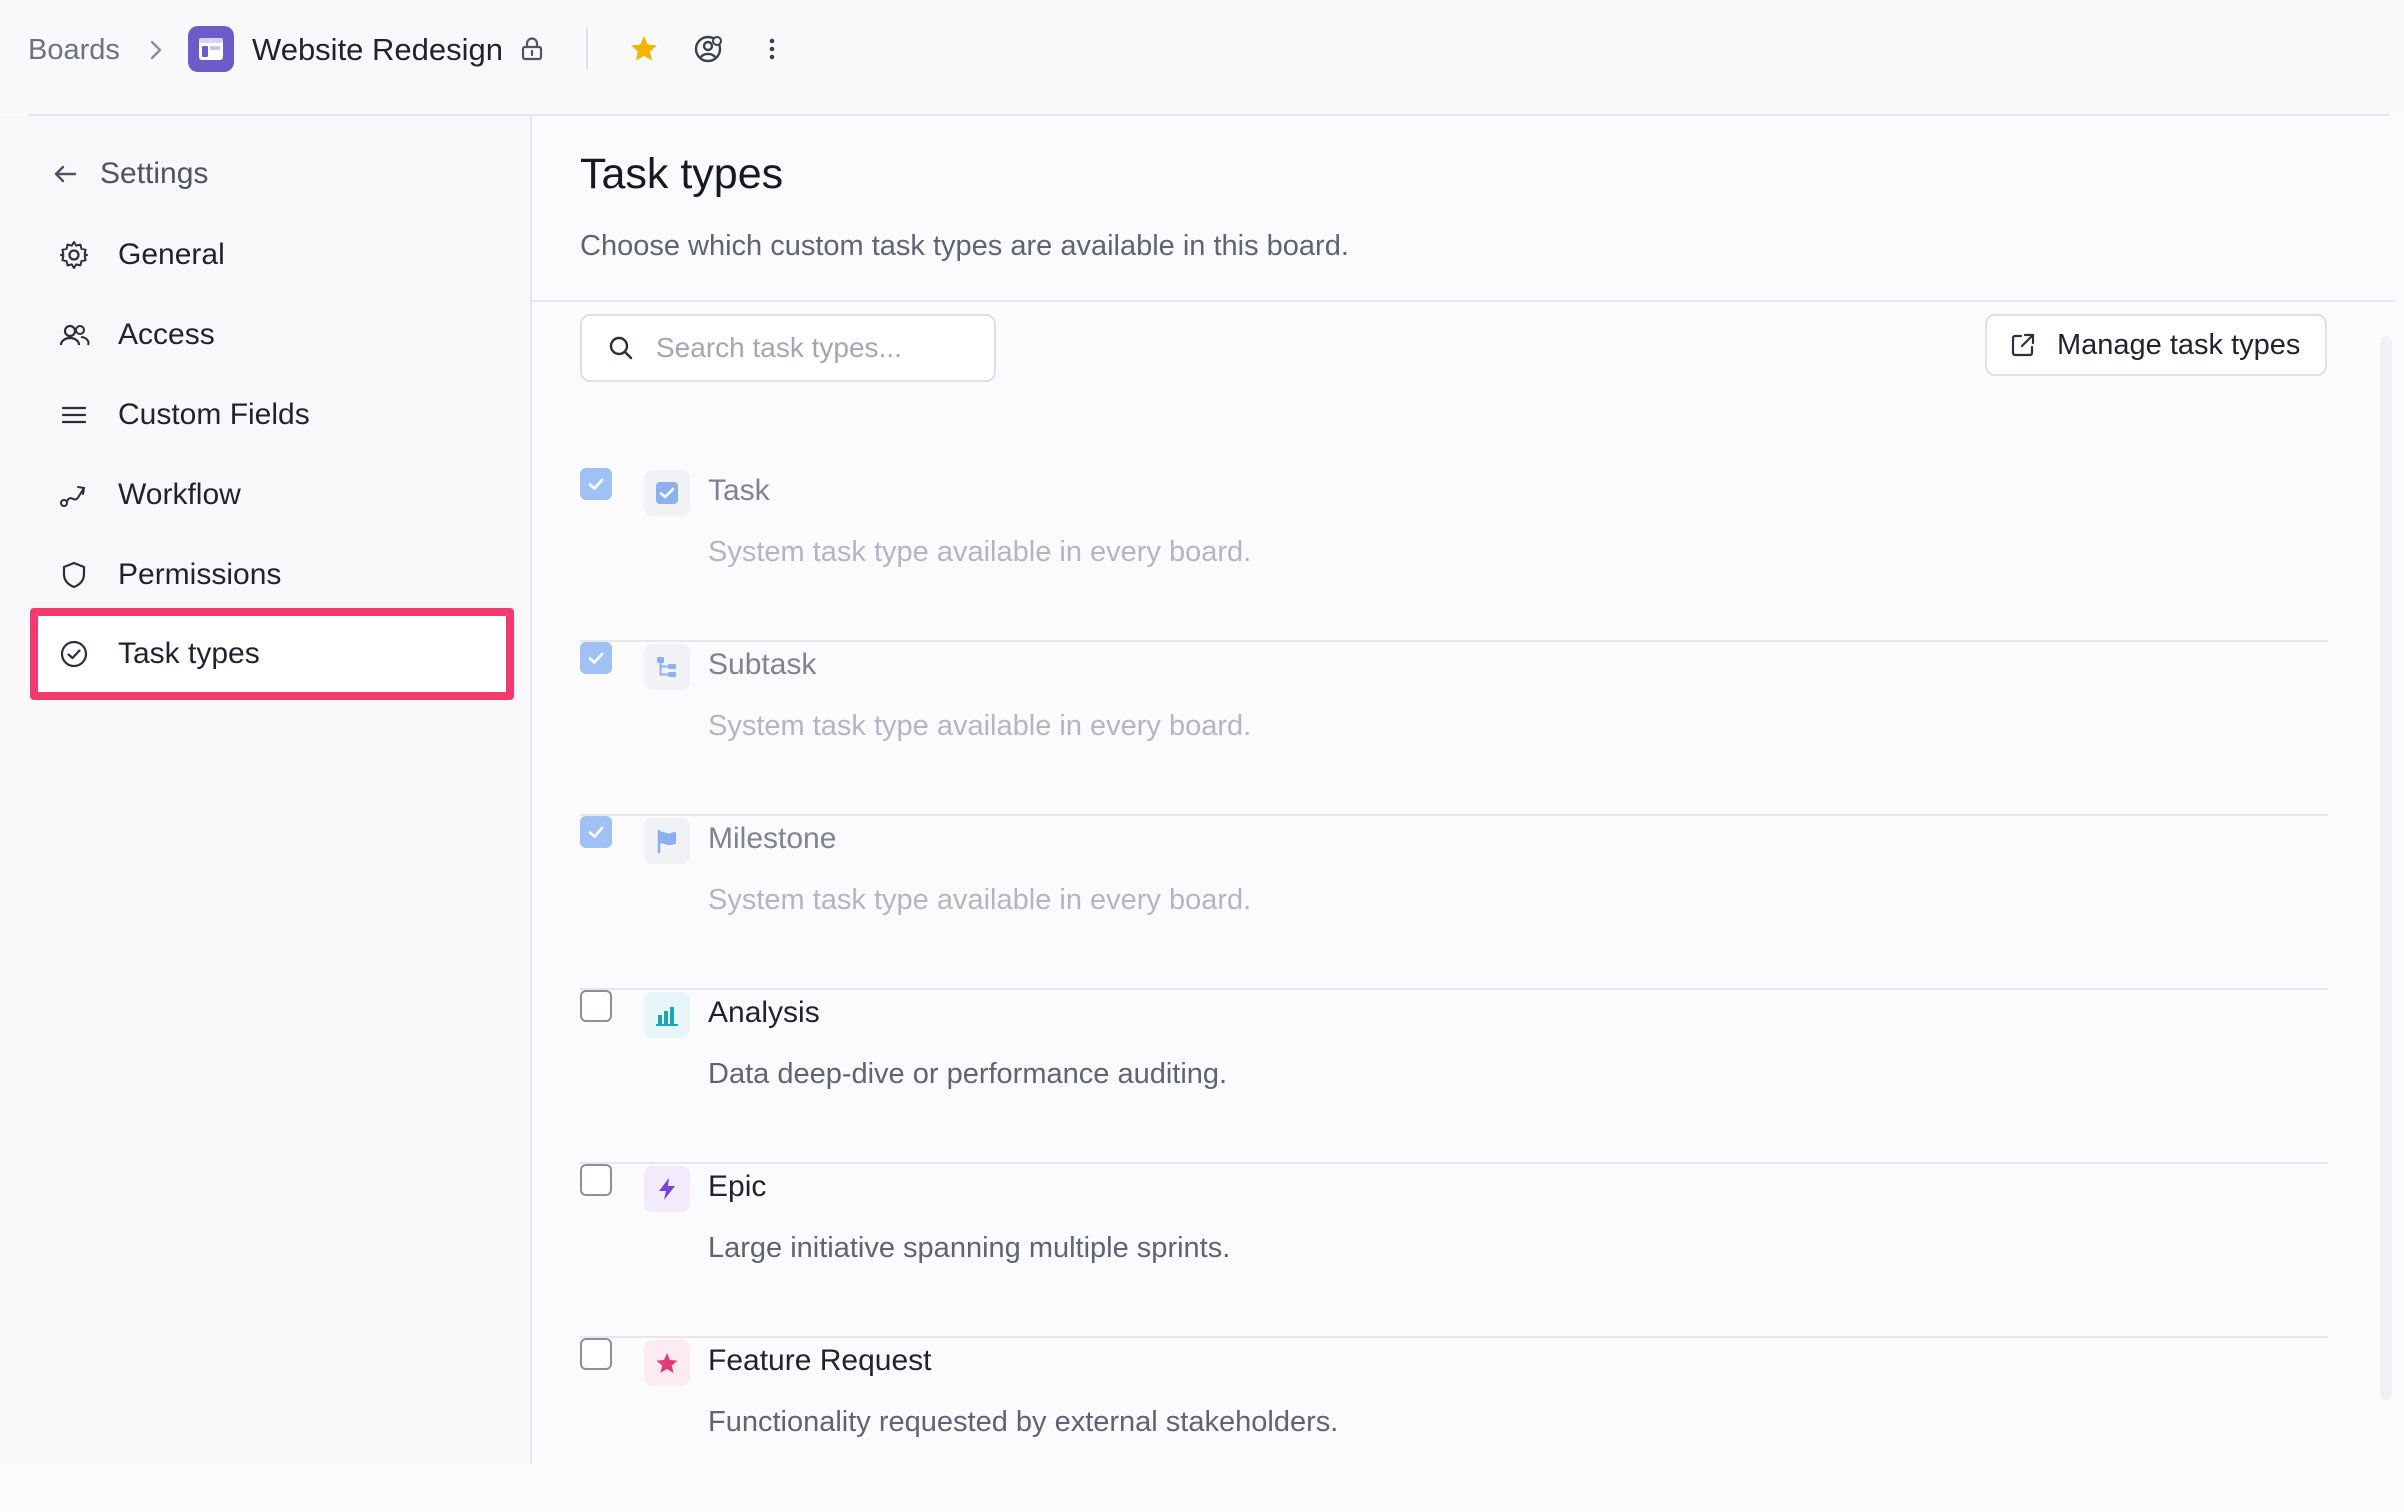 The image size is (2404, 1512). Describe the element at coordinates (968, 1074) in the screenshot. I see `task-type-description: Data deep-dive or performance auditing.` at that location.